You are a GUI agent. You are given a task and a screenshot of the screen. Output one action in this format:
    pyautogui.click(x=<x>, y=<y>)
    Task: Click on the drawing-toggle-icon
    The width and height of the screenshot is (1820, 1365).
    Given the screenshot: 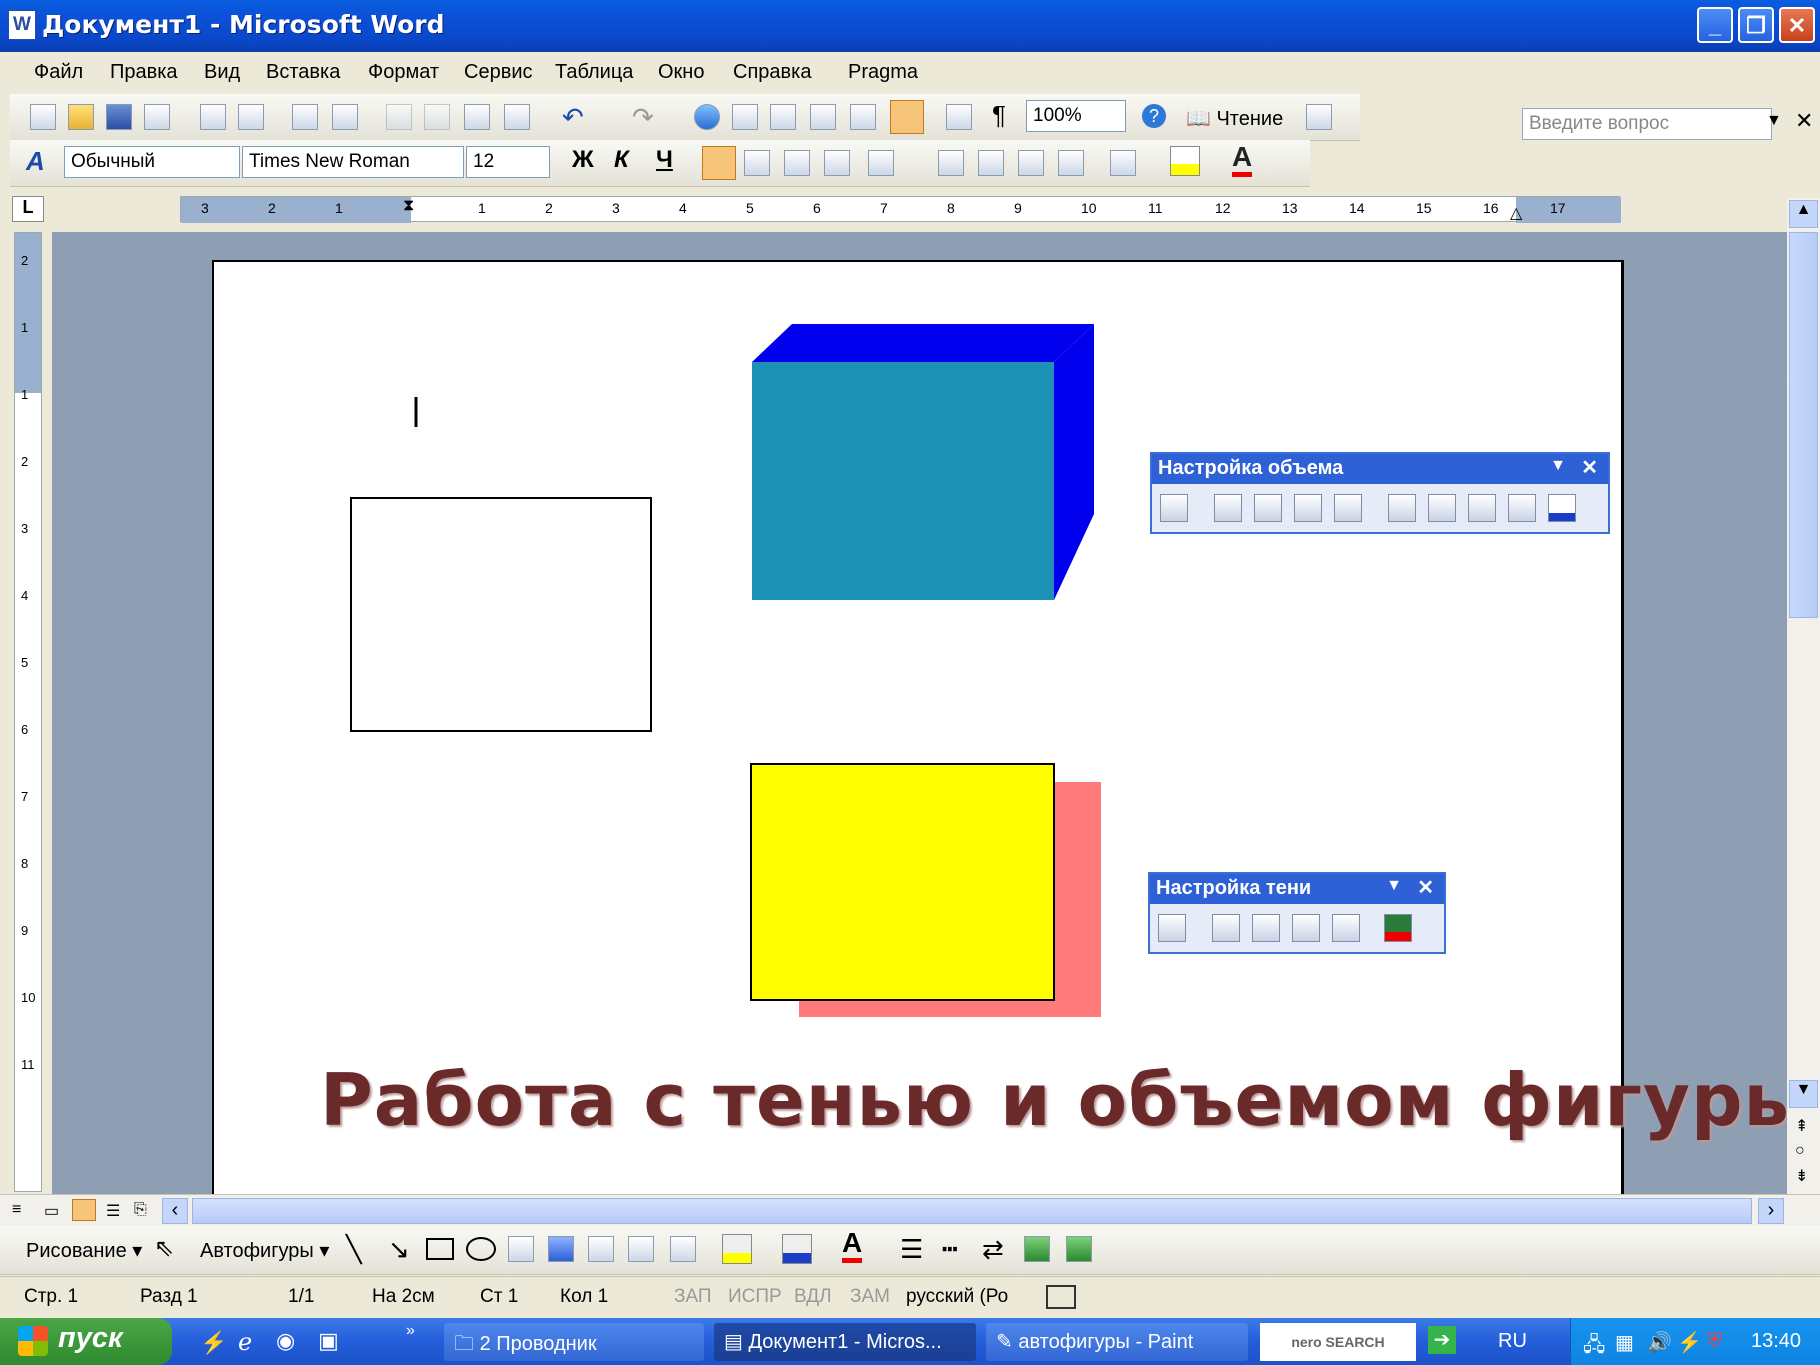 What is the action you would take?
    pyautogui.click(x=907, y=117)
    